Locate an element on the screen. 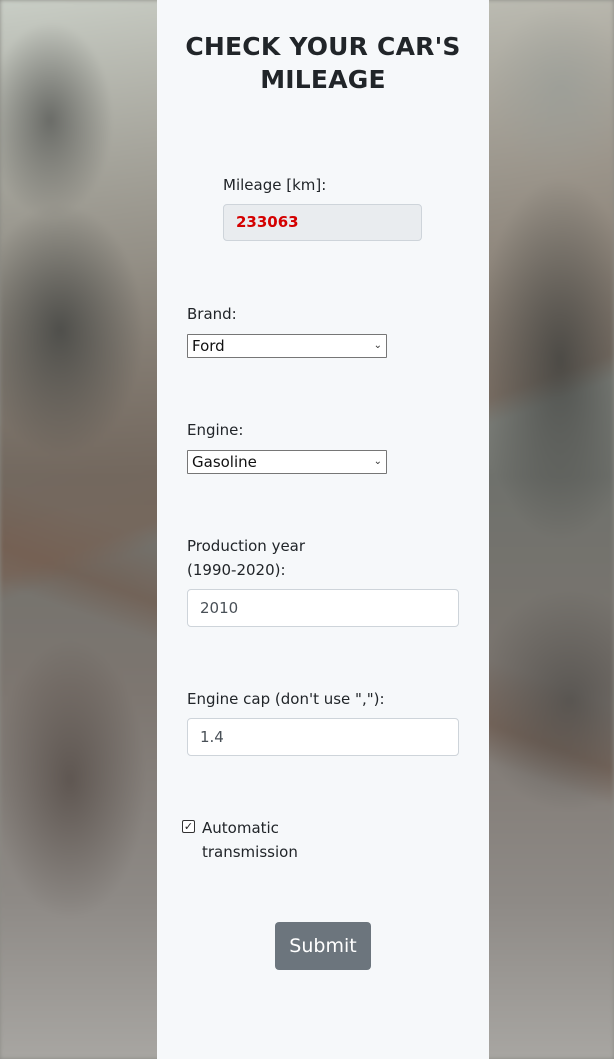  automatic-label-line1: Automatic is located at coordinates (240, 828).